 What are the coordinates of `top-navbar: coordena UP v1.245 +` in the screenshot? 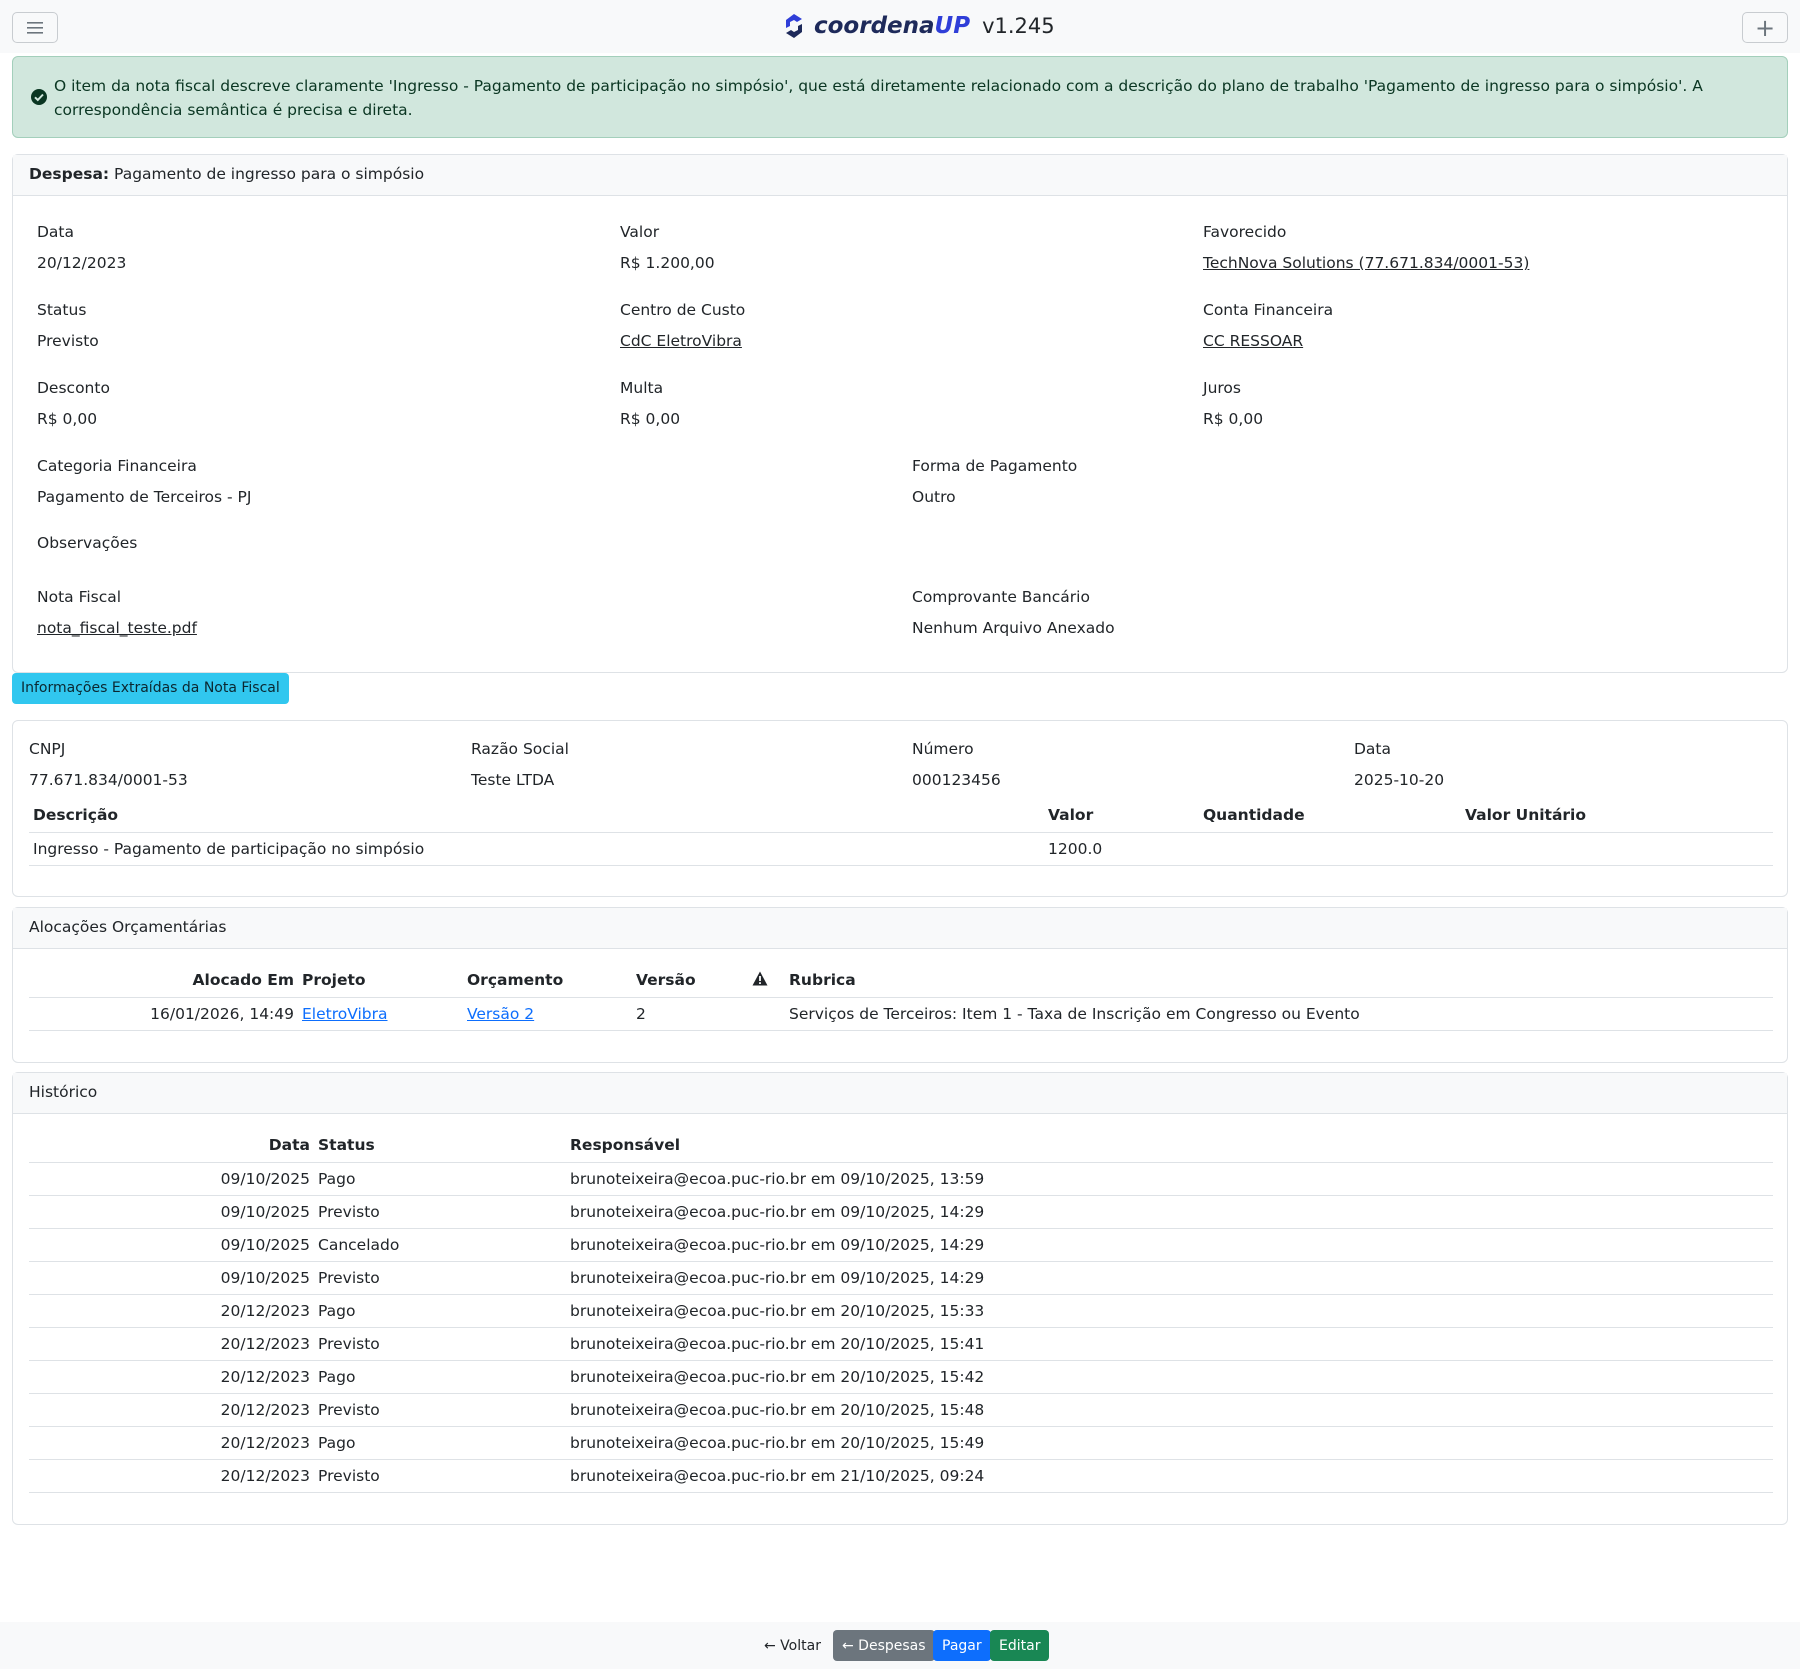 It's located at (900, 26).